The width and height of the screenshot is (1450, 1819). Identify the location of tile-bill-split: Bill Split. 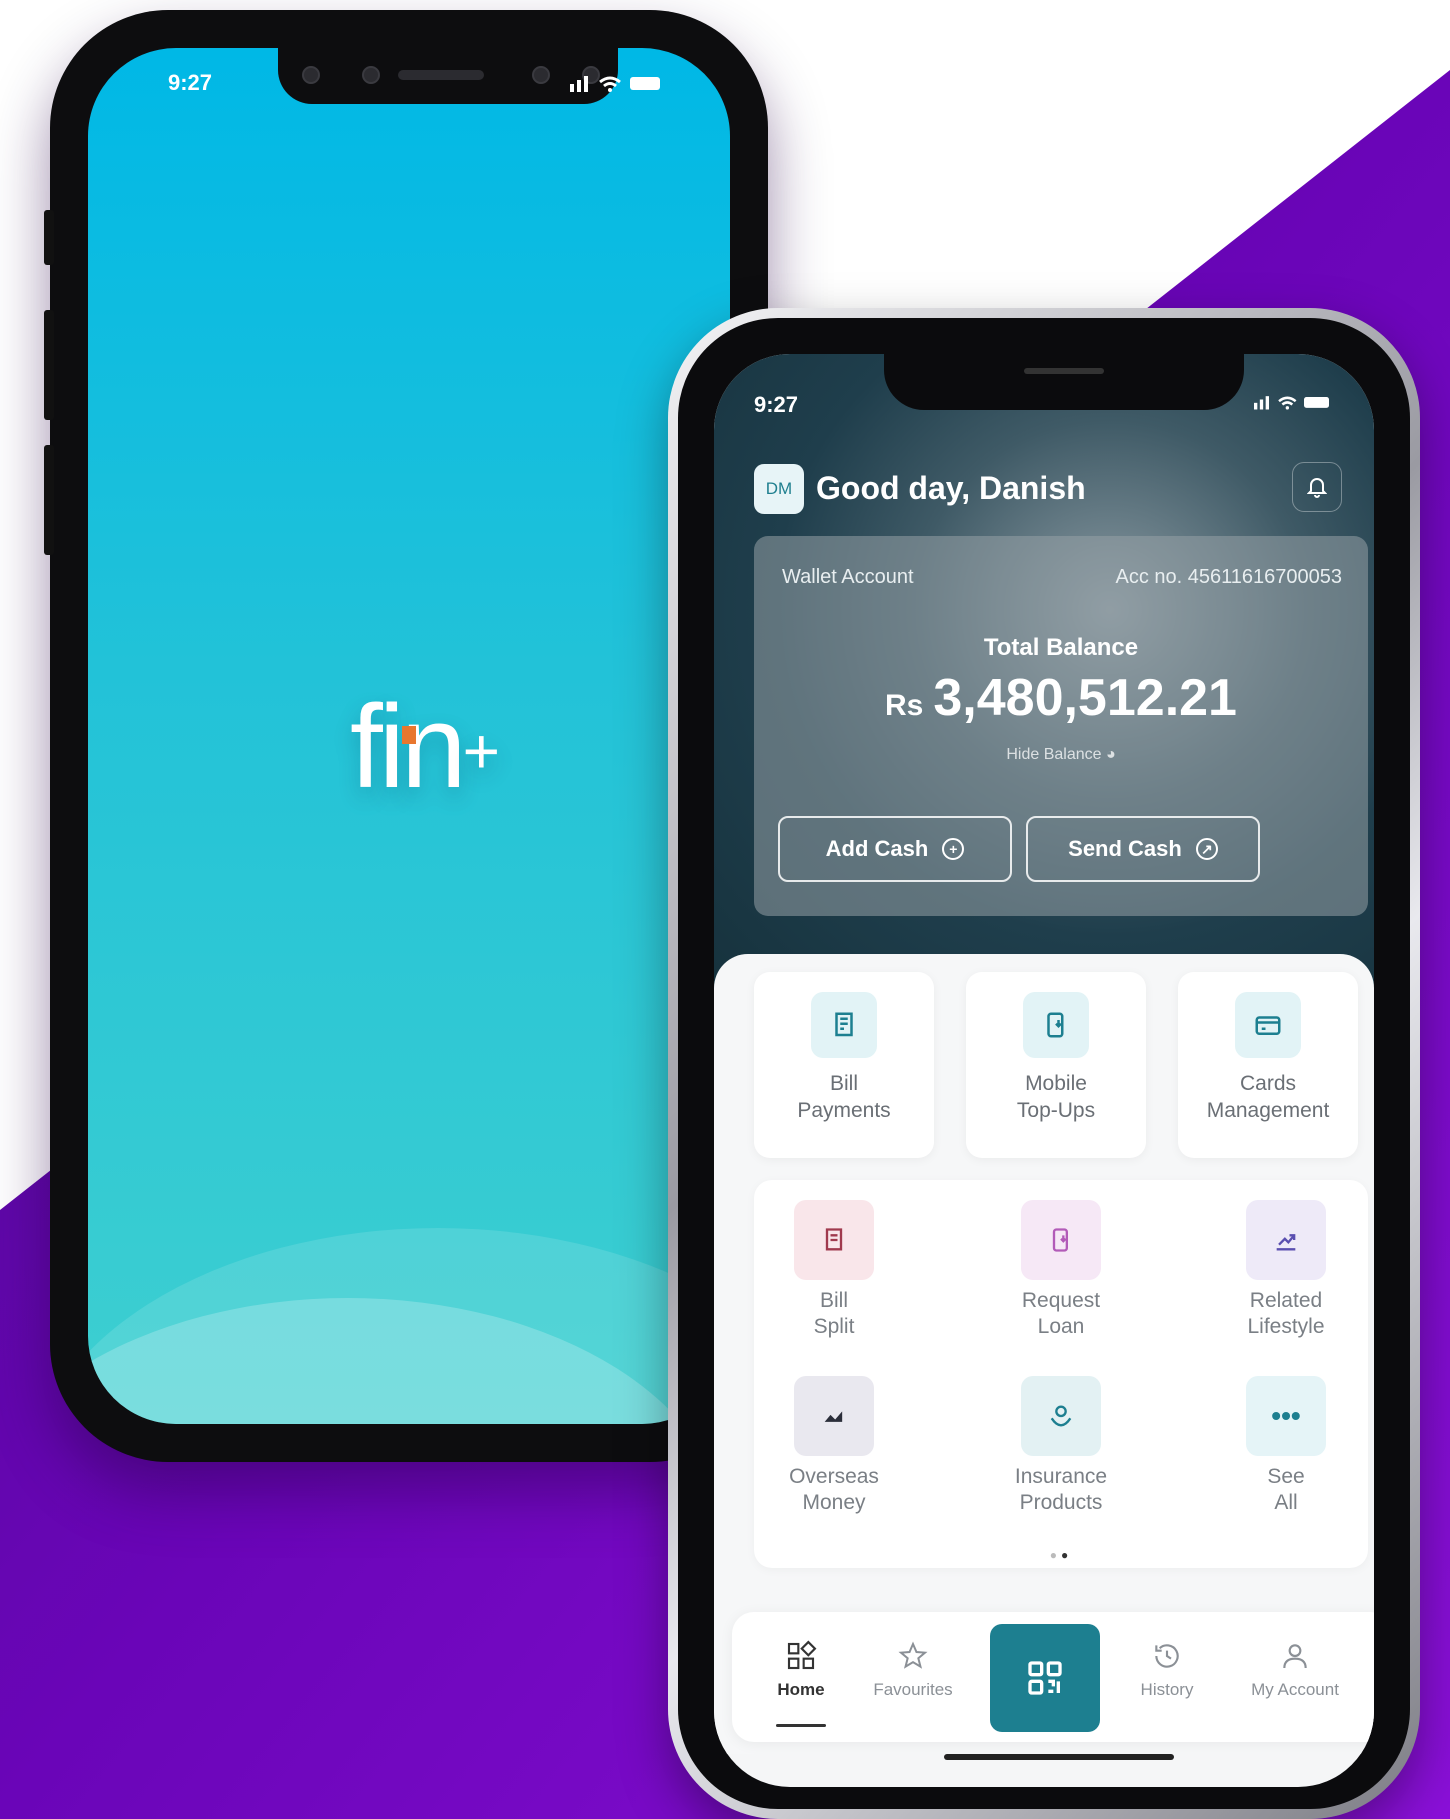
(834, 1270).